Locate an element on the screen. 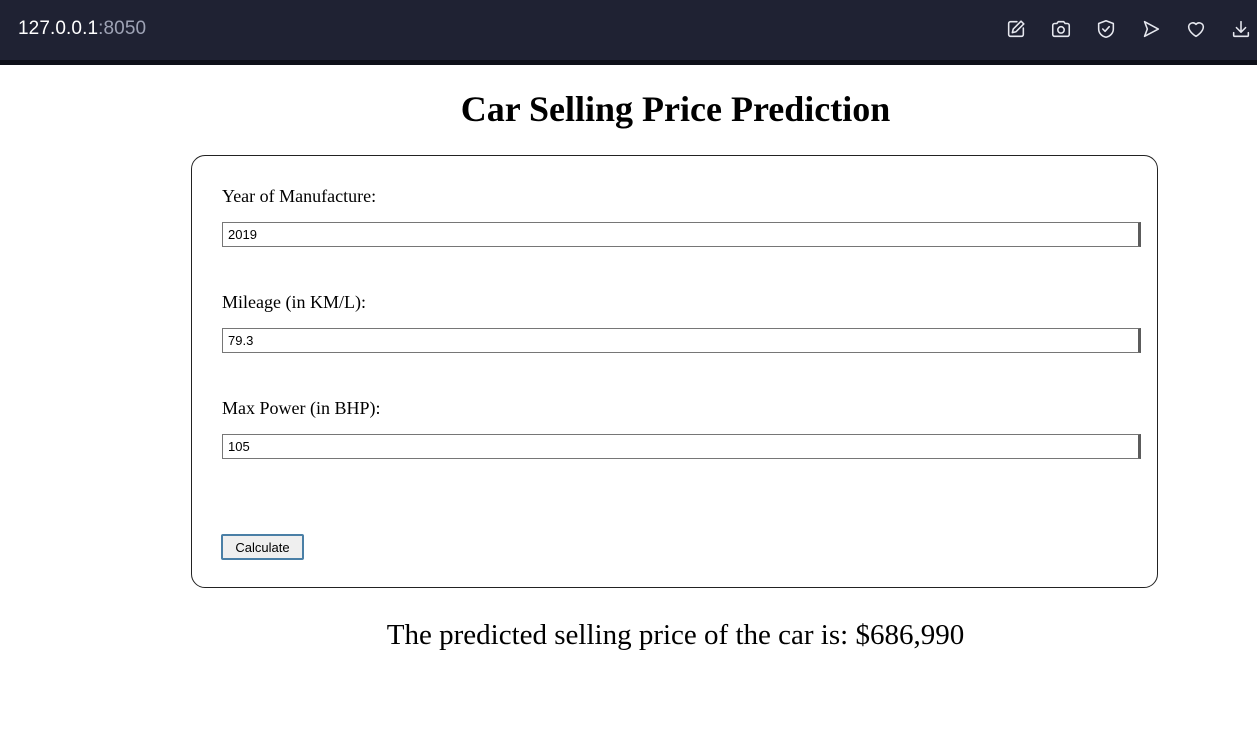 The height and width of the screenshot is (743, 1257). camera-icon is located at coordinates (1061, 29).